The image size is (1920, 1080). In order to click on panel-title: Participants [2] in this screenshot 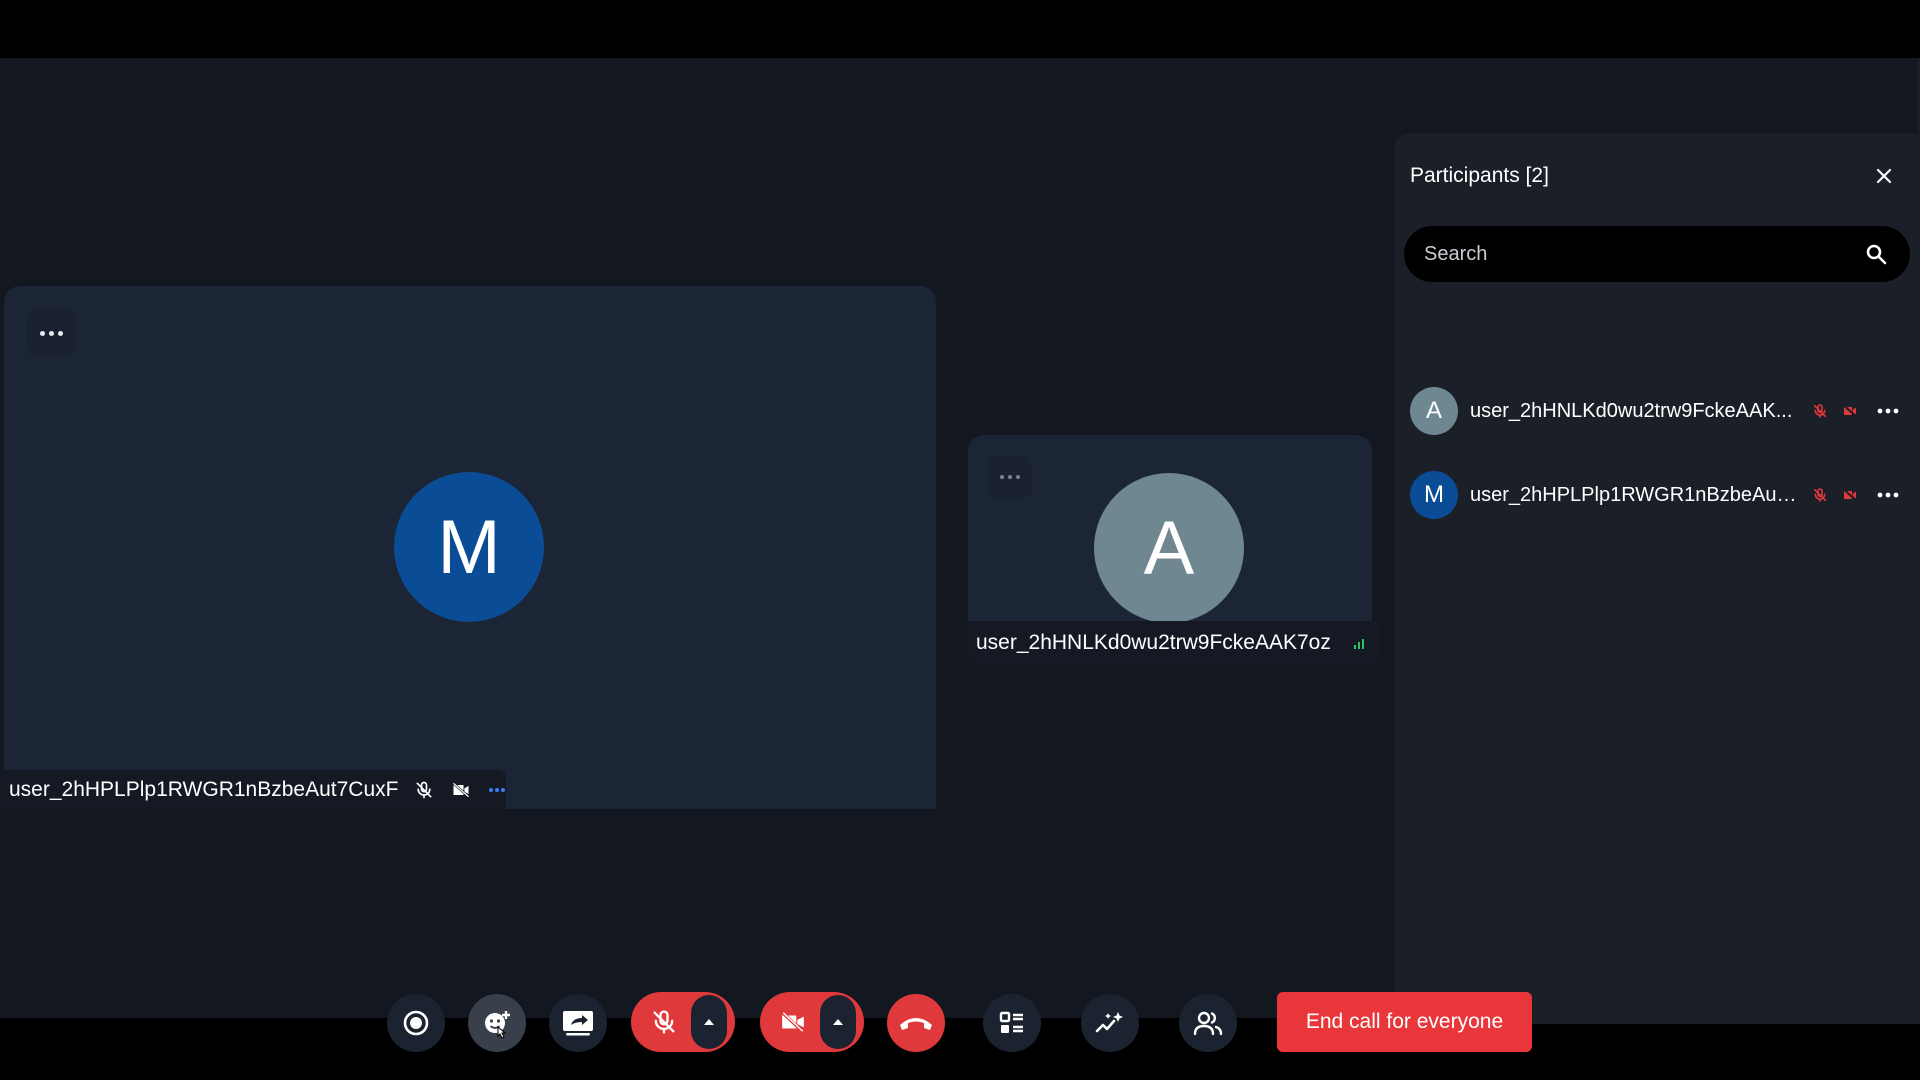, I will do `click(1479, 175)`.